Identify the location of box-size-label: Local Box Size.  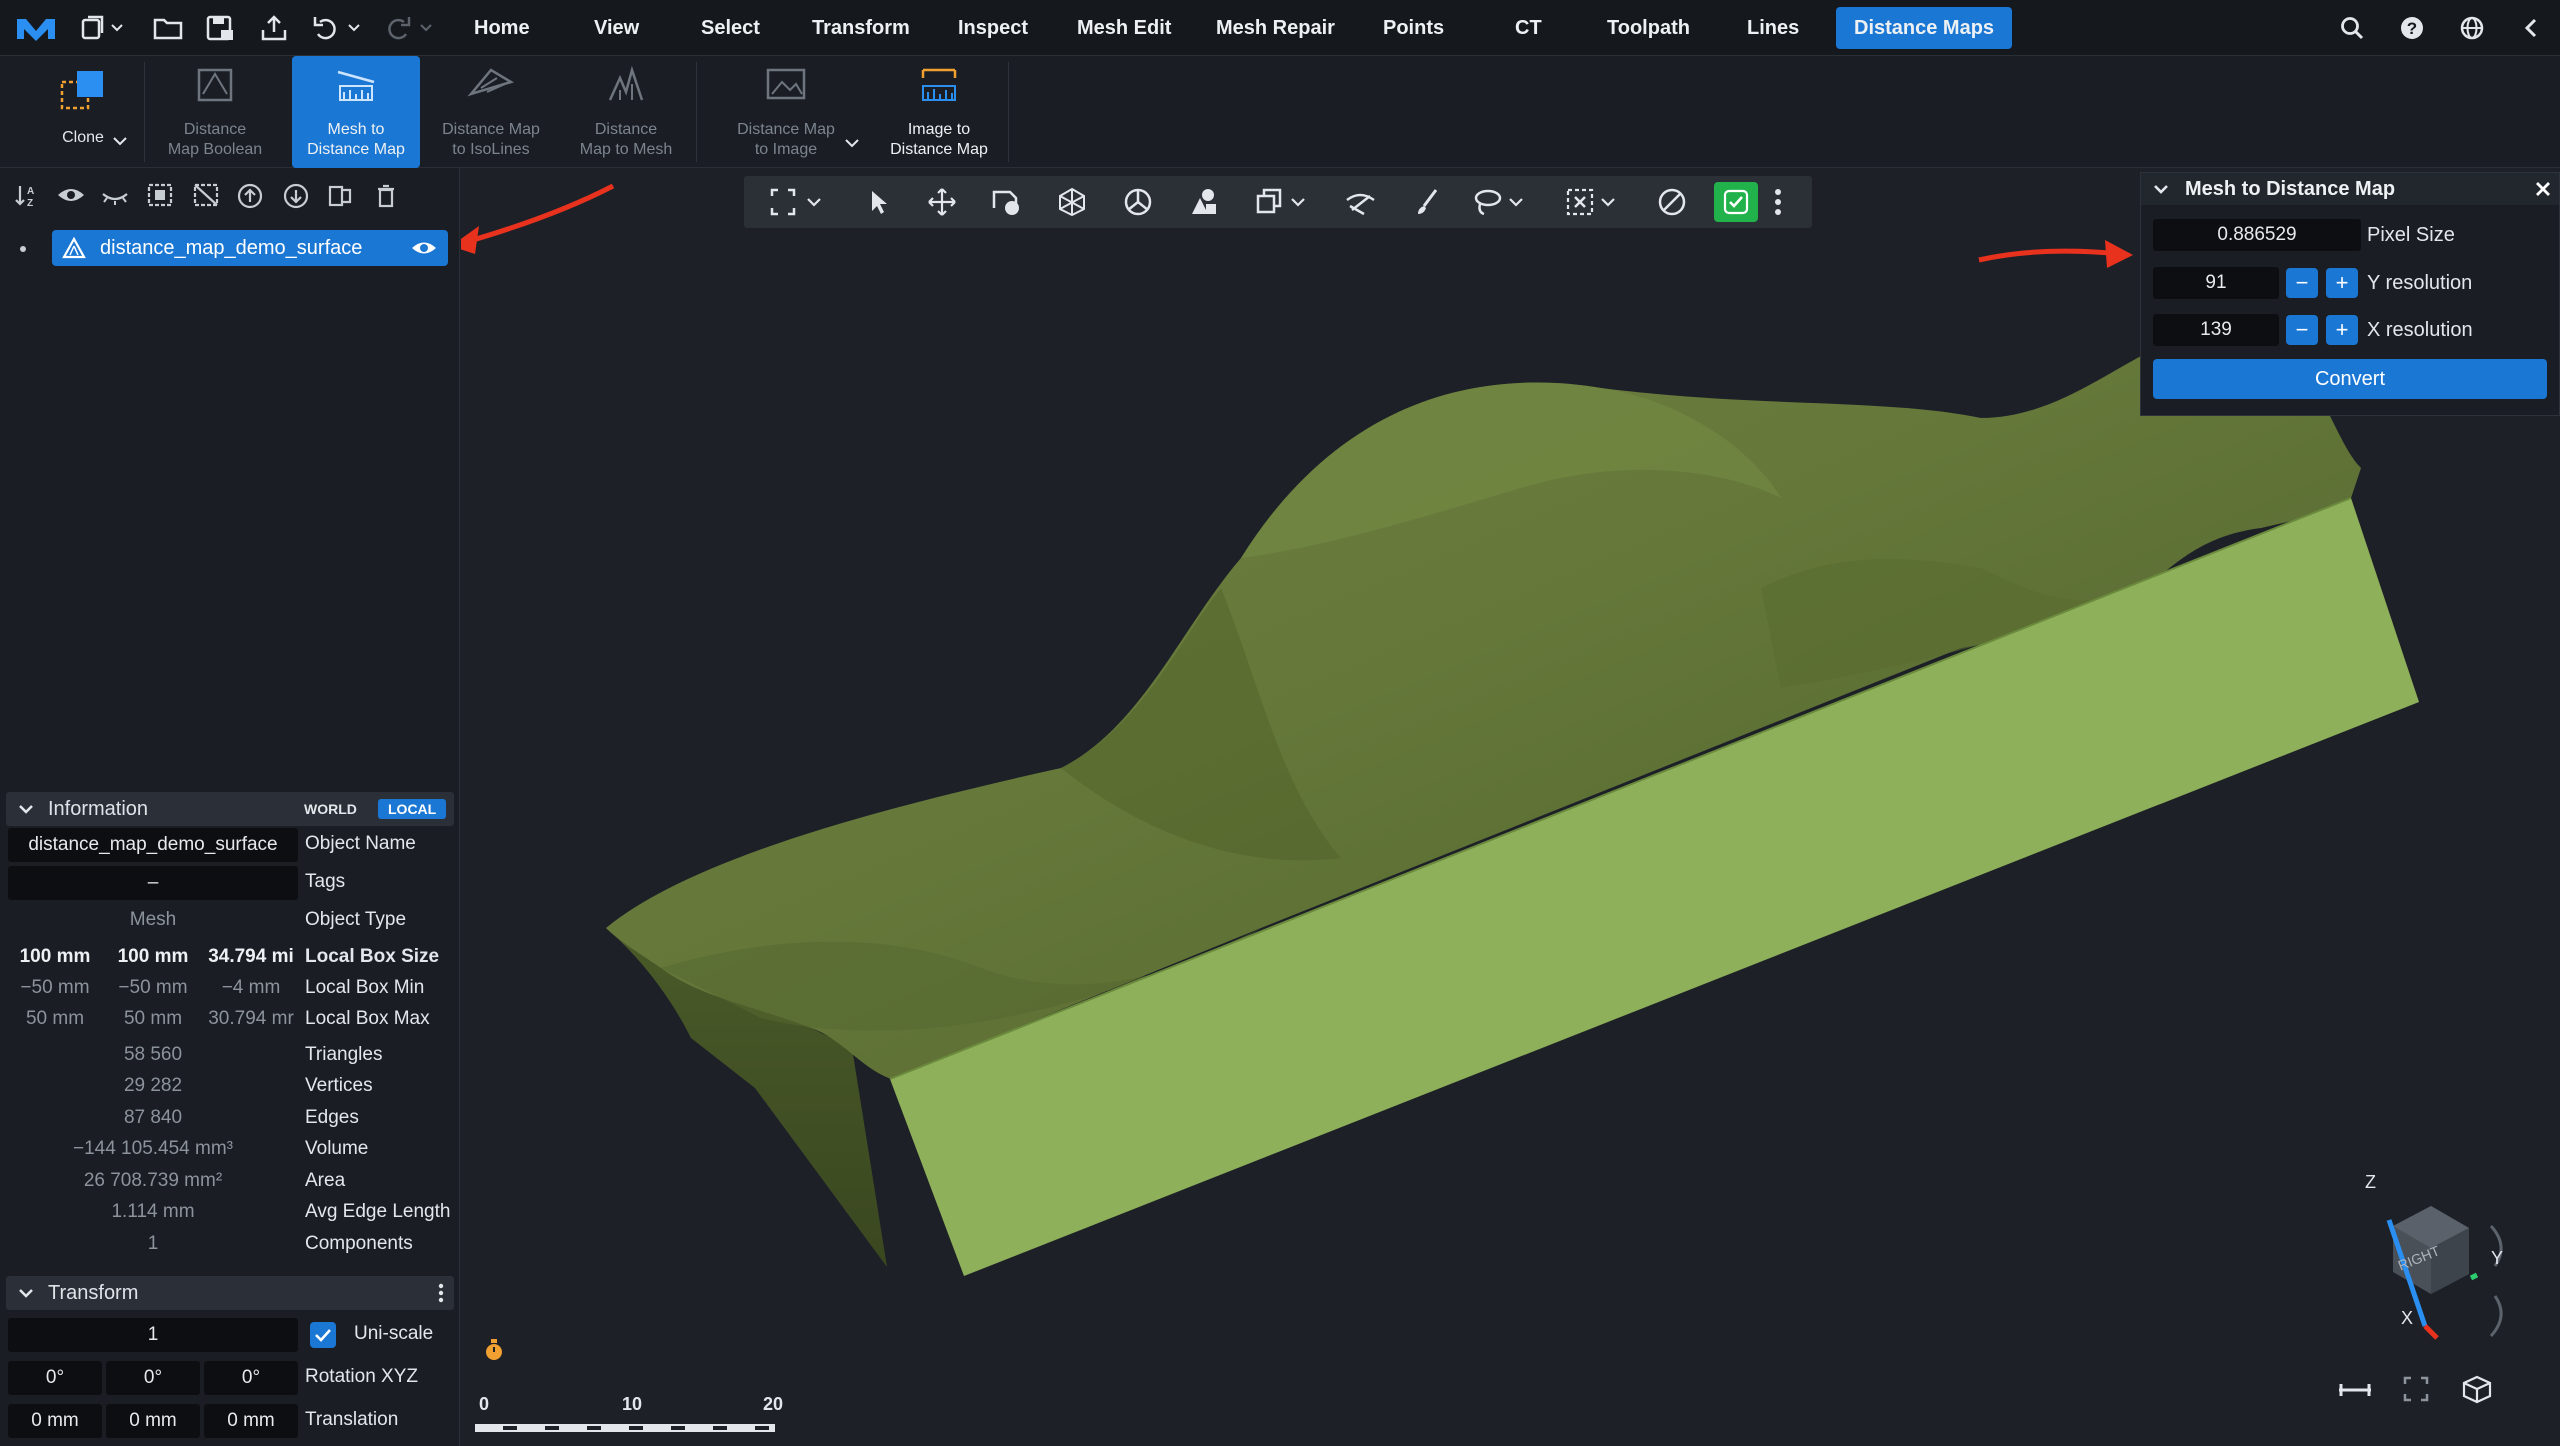
(372, 956).